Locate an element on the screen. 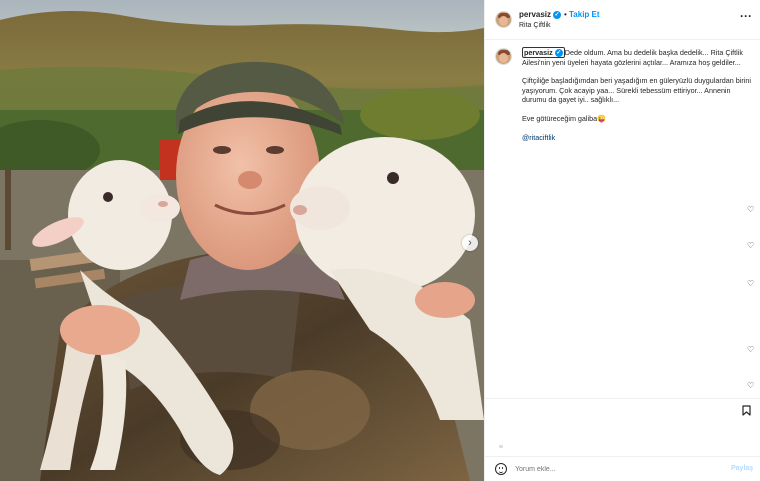 The width and height of the screenshot is (760, 481). post-header: pervasiz ✓ • Takip Et Rita Çiftlik ··· is located at coordinates (622, 20).